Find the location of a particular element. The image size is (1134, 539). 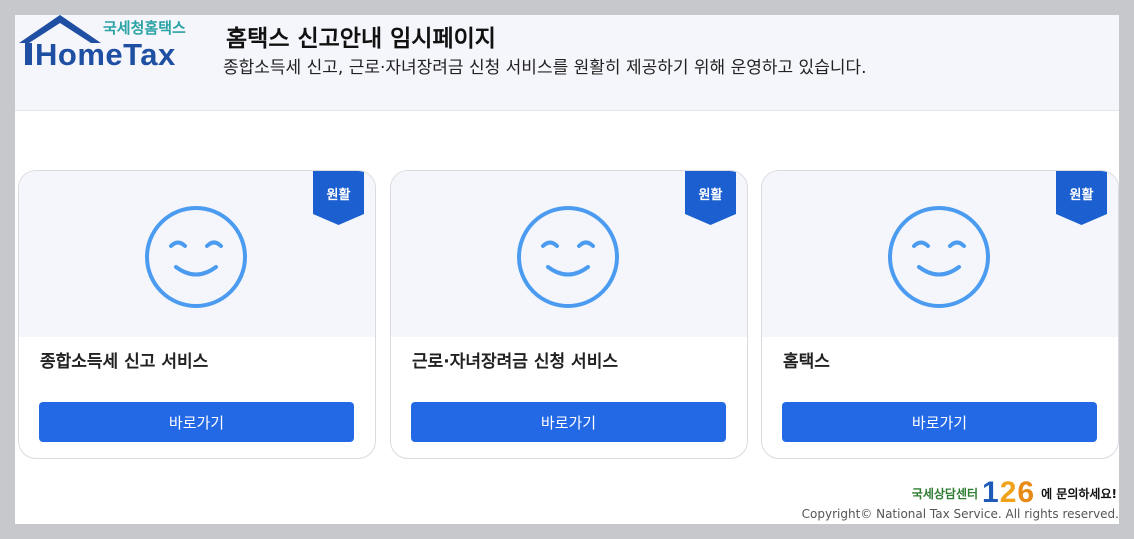

help-center-number: 126 is located at coordinates (1009, 492).